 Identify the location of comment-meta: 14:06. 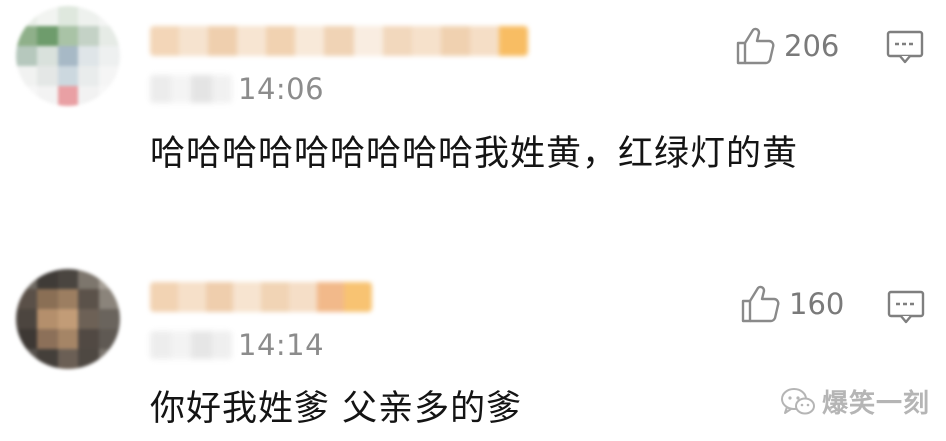
(237, 89).